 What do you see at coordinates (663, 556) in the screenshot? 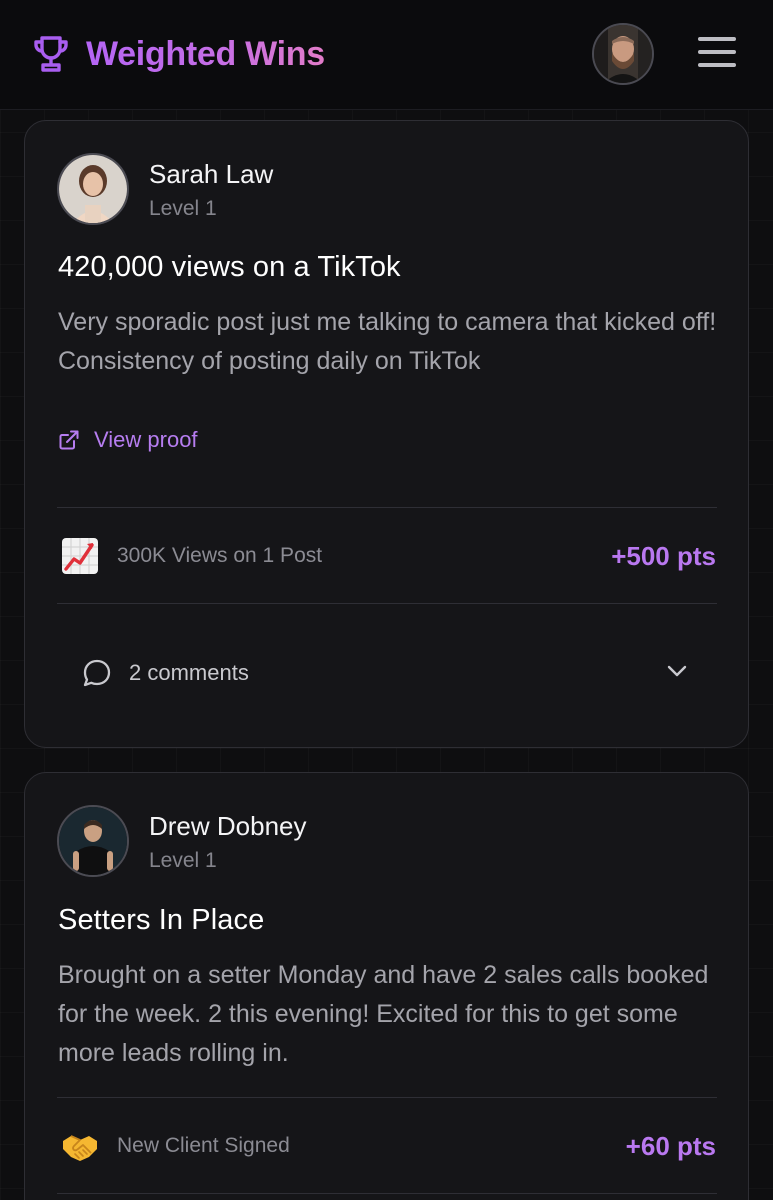
I see `points-badge: +500 pts` at bounding box center [663, 556].